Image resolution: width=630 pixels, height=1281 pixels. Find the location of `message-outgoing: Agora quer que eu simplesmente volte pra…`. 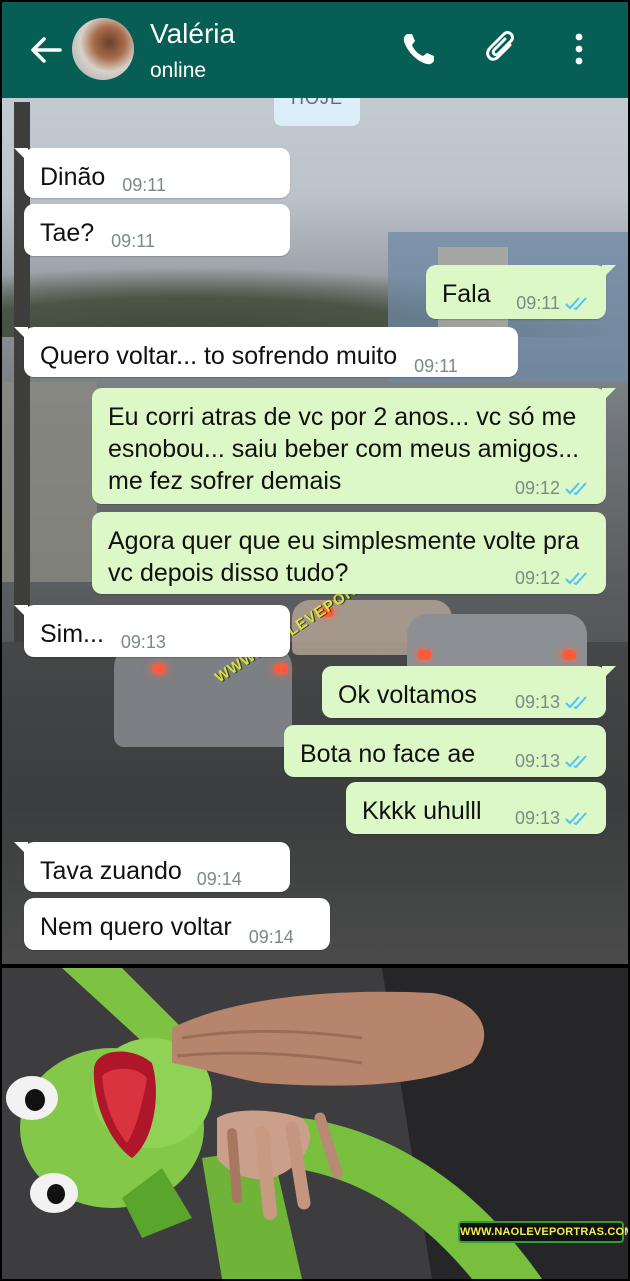

message-outgoing: Agora quer que eu simplesmente volte pra… is located at coordinates (349, 553).